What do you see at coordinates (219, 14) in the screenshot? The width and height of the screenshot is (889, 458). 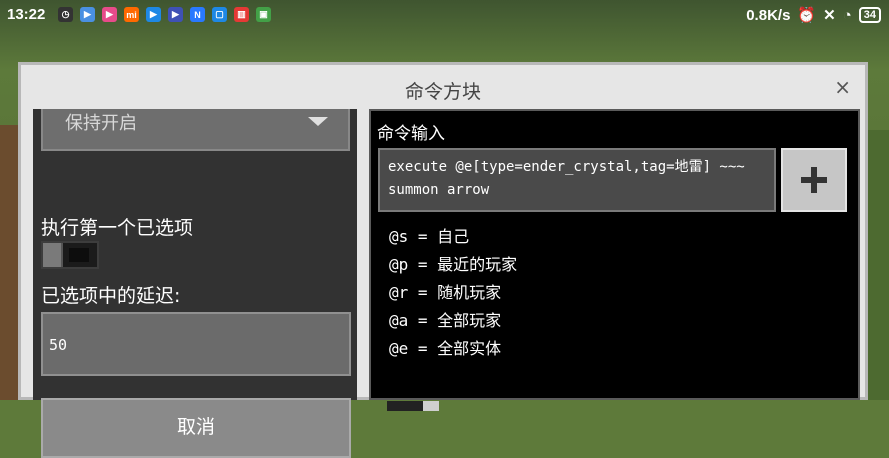 I see `files-app-icon: ▢` at bounding box center [219, 14].